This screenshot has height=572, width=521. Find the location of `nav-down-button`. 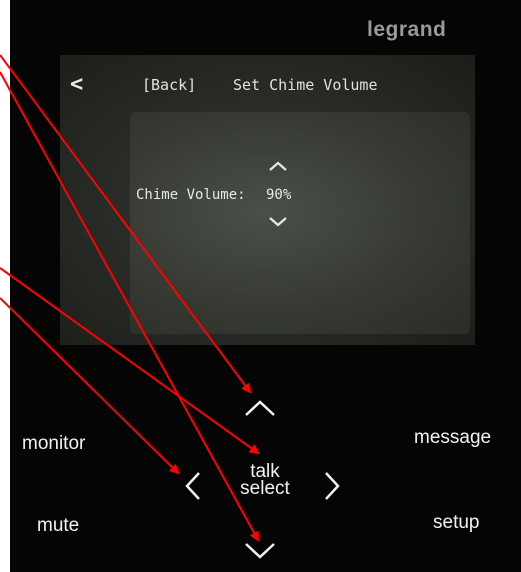

nav-down-button is located at coordinates (260, 551).